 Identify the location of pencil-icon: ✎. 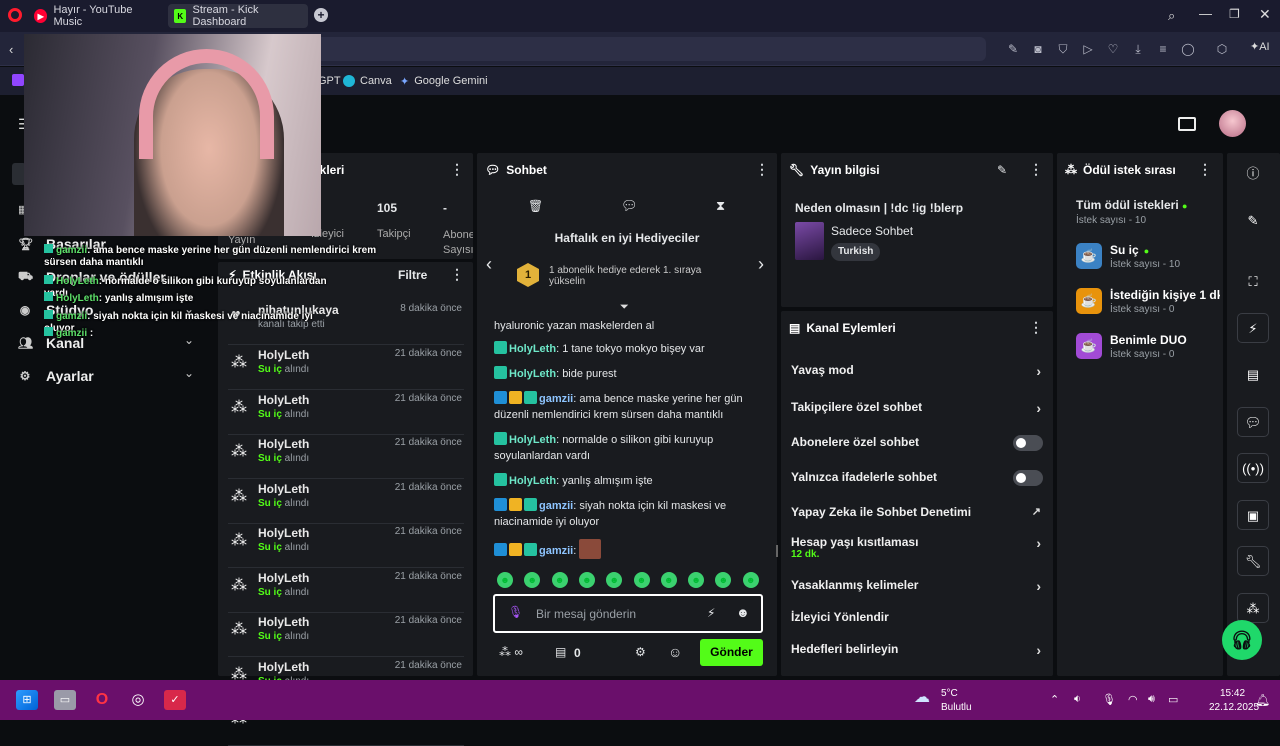
(1253, 221).